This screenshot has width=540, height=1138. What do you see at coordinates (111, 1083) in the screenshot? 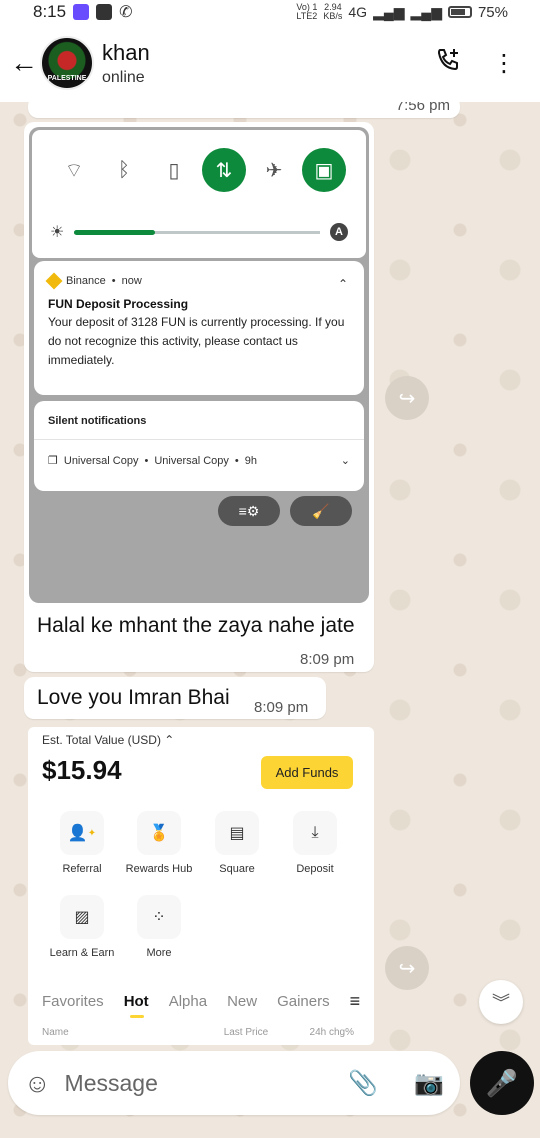
I see `message-input: Message` at bounding box center [111, 1083].